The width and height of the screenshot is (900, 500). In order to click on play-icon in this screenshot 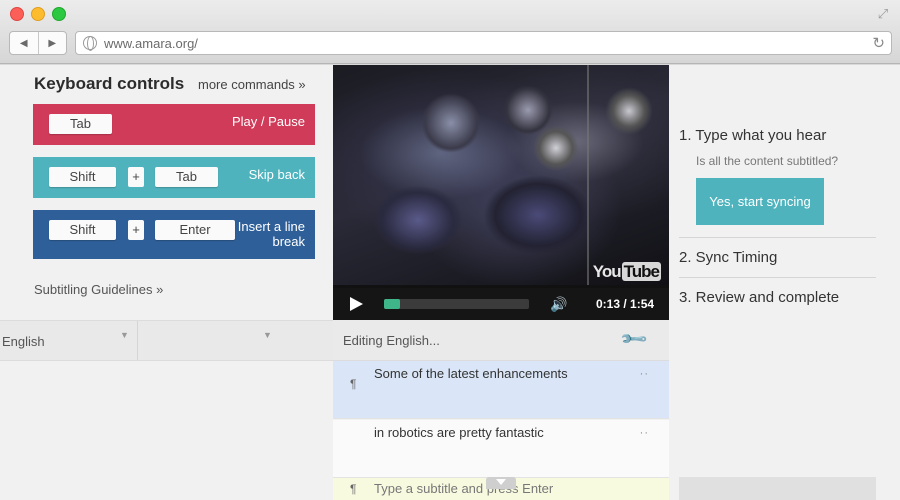, I will do `click(356, 304)`.